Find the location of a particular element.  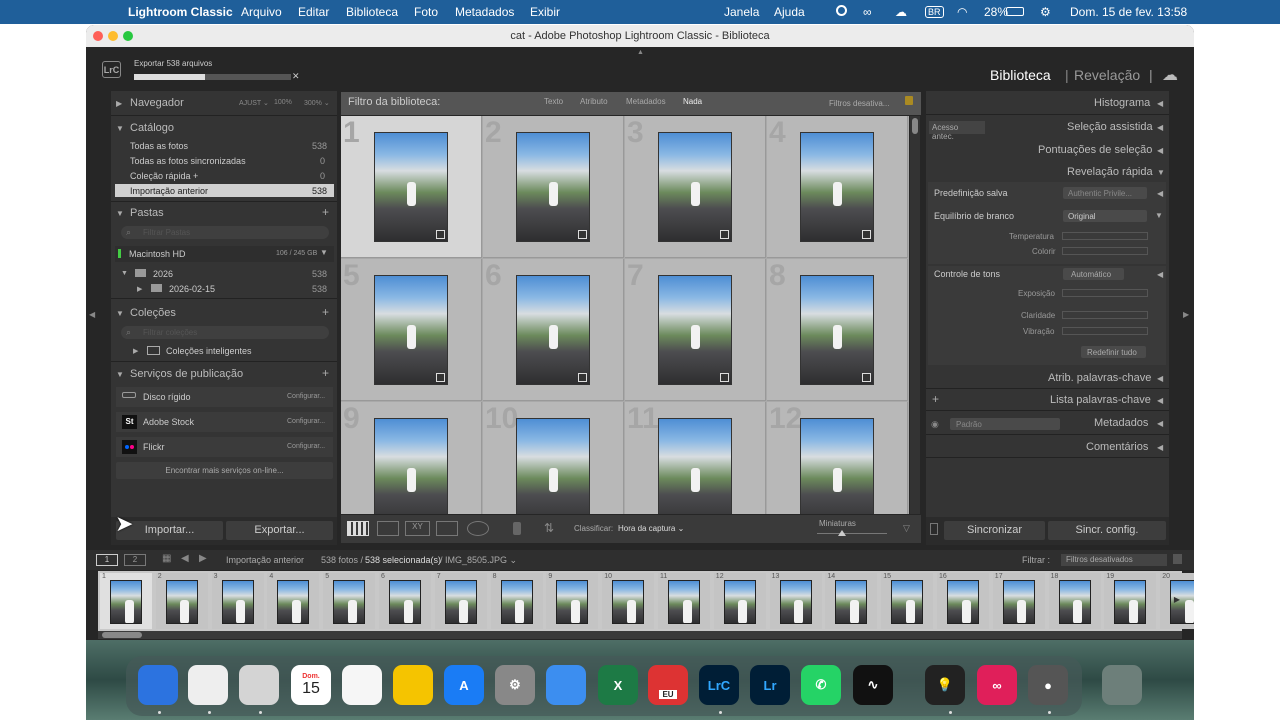

main-window-button: 1 is located at coordinates (107, 560).